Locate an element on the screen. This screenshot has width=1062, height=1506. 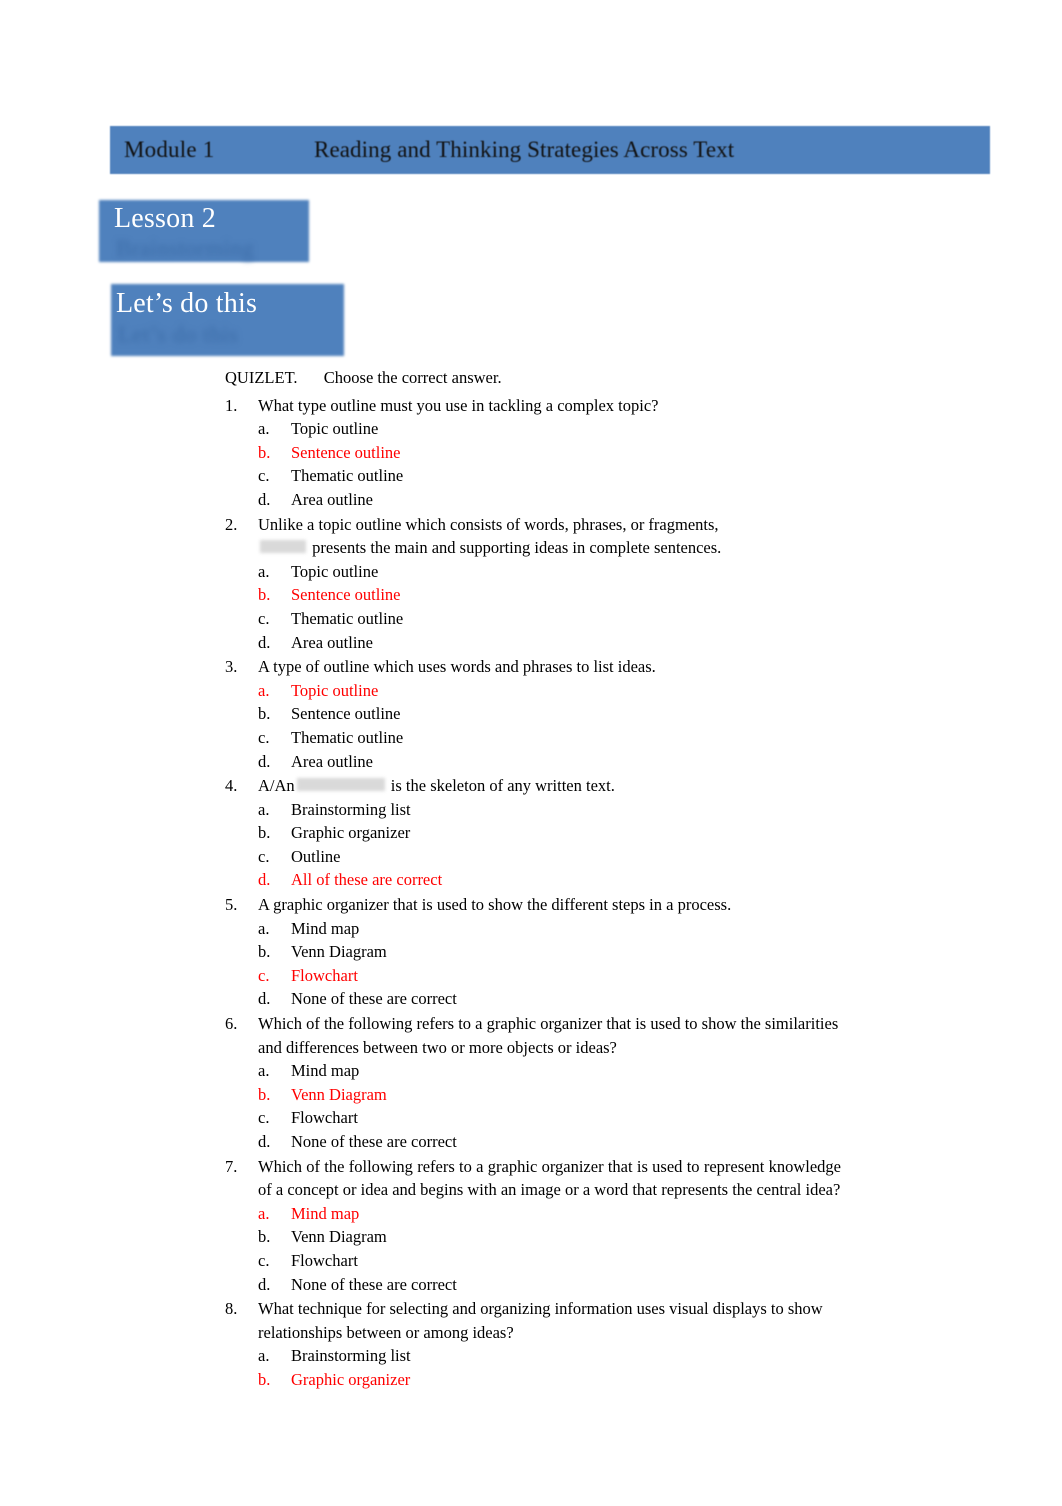
quiz-option-label: Thematic outline is located at coordinates (347, 737).